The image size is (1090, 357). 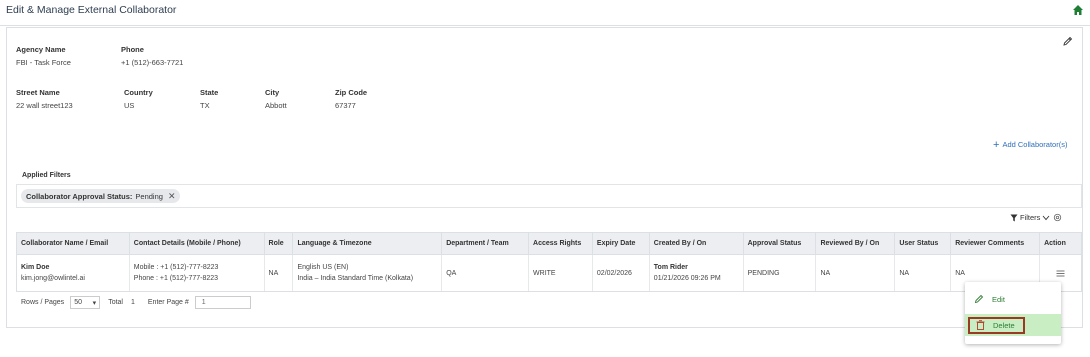 What do you see at coordinates (279, 243) in the screenshot?
I see `col-header-role: Role` at bounding box center [279, 243].